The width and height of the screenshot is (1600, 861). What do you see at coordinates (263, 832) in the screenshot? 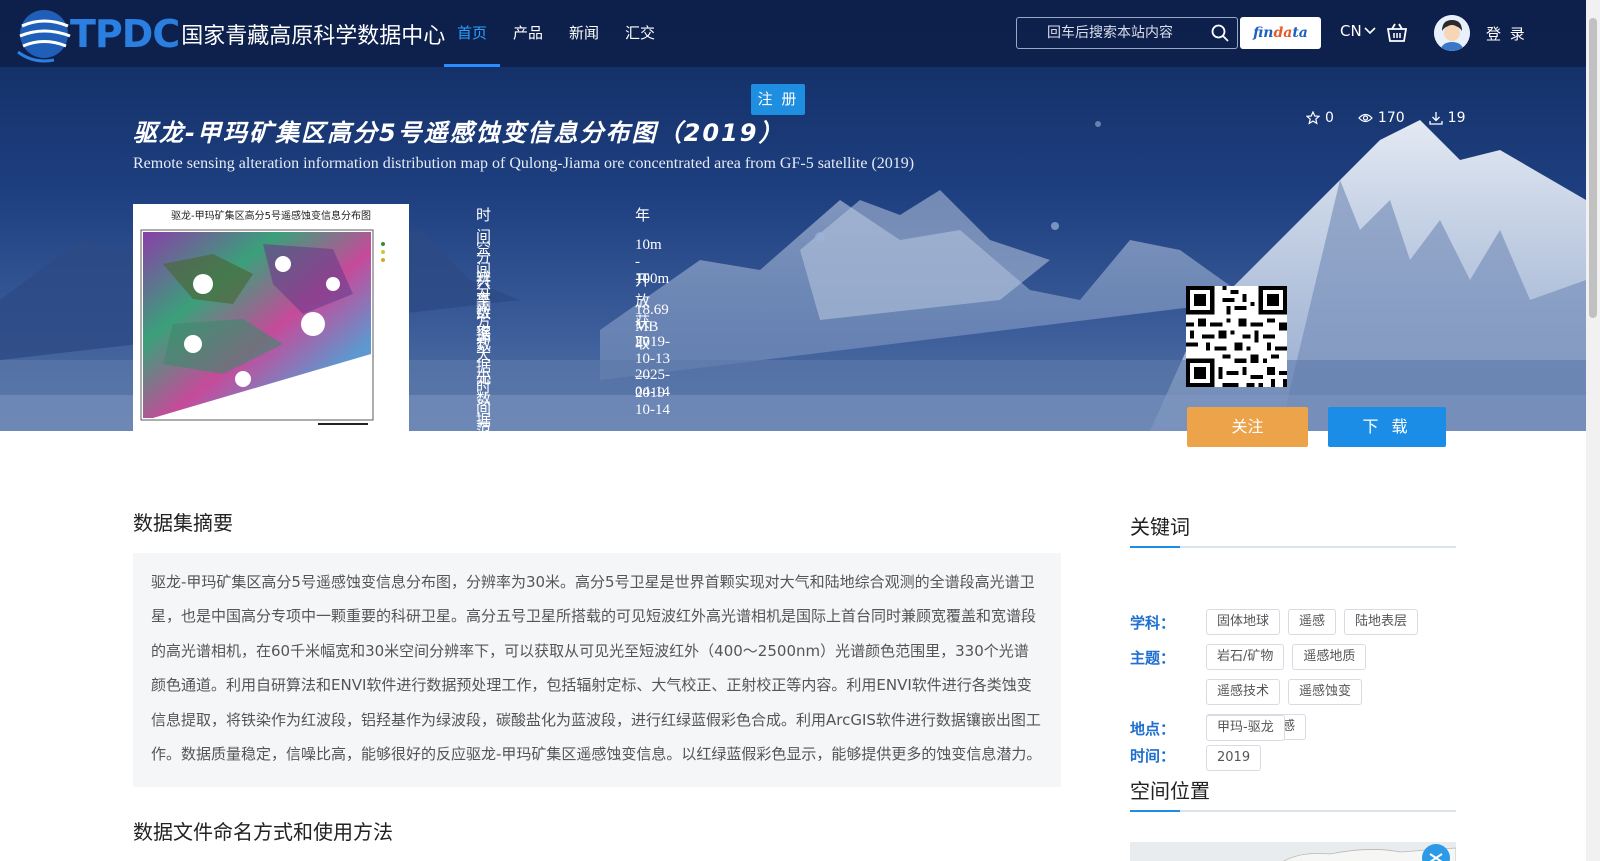
I see `file-naming-title: 数据文件命名方式和使用方法` at bounding box center [263, 832].